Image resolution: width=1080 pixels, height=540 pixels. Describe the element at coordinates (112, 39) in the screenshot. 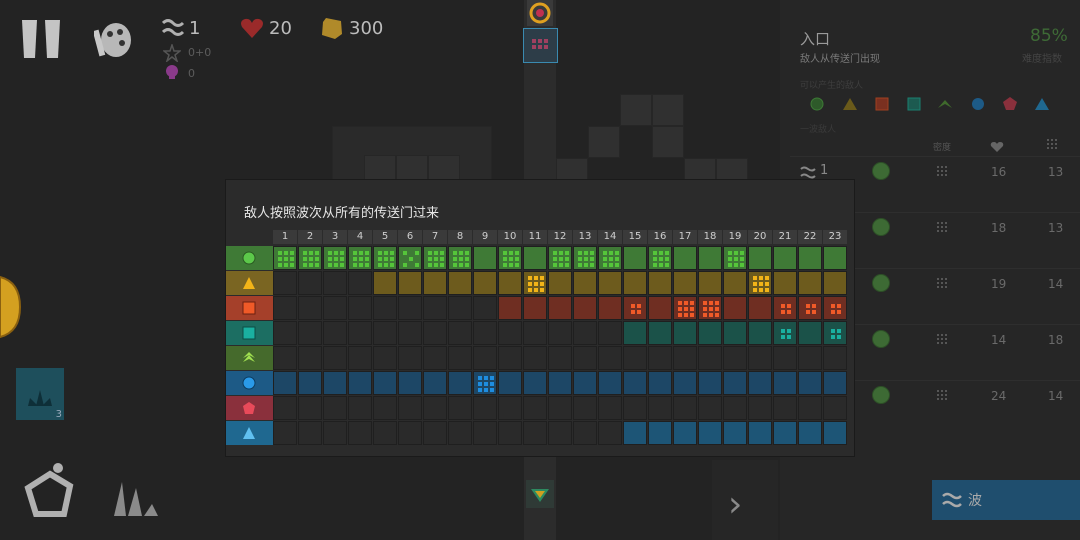

I see `palette-button` at that location.